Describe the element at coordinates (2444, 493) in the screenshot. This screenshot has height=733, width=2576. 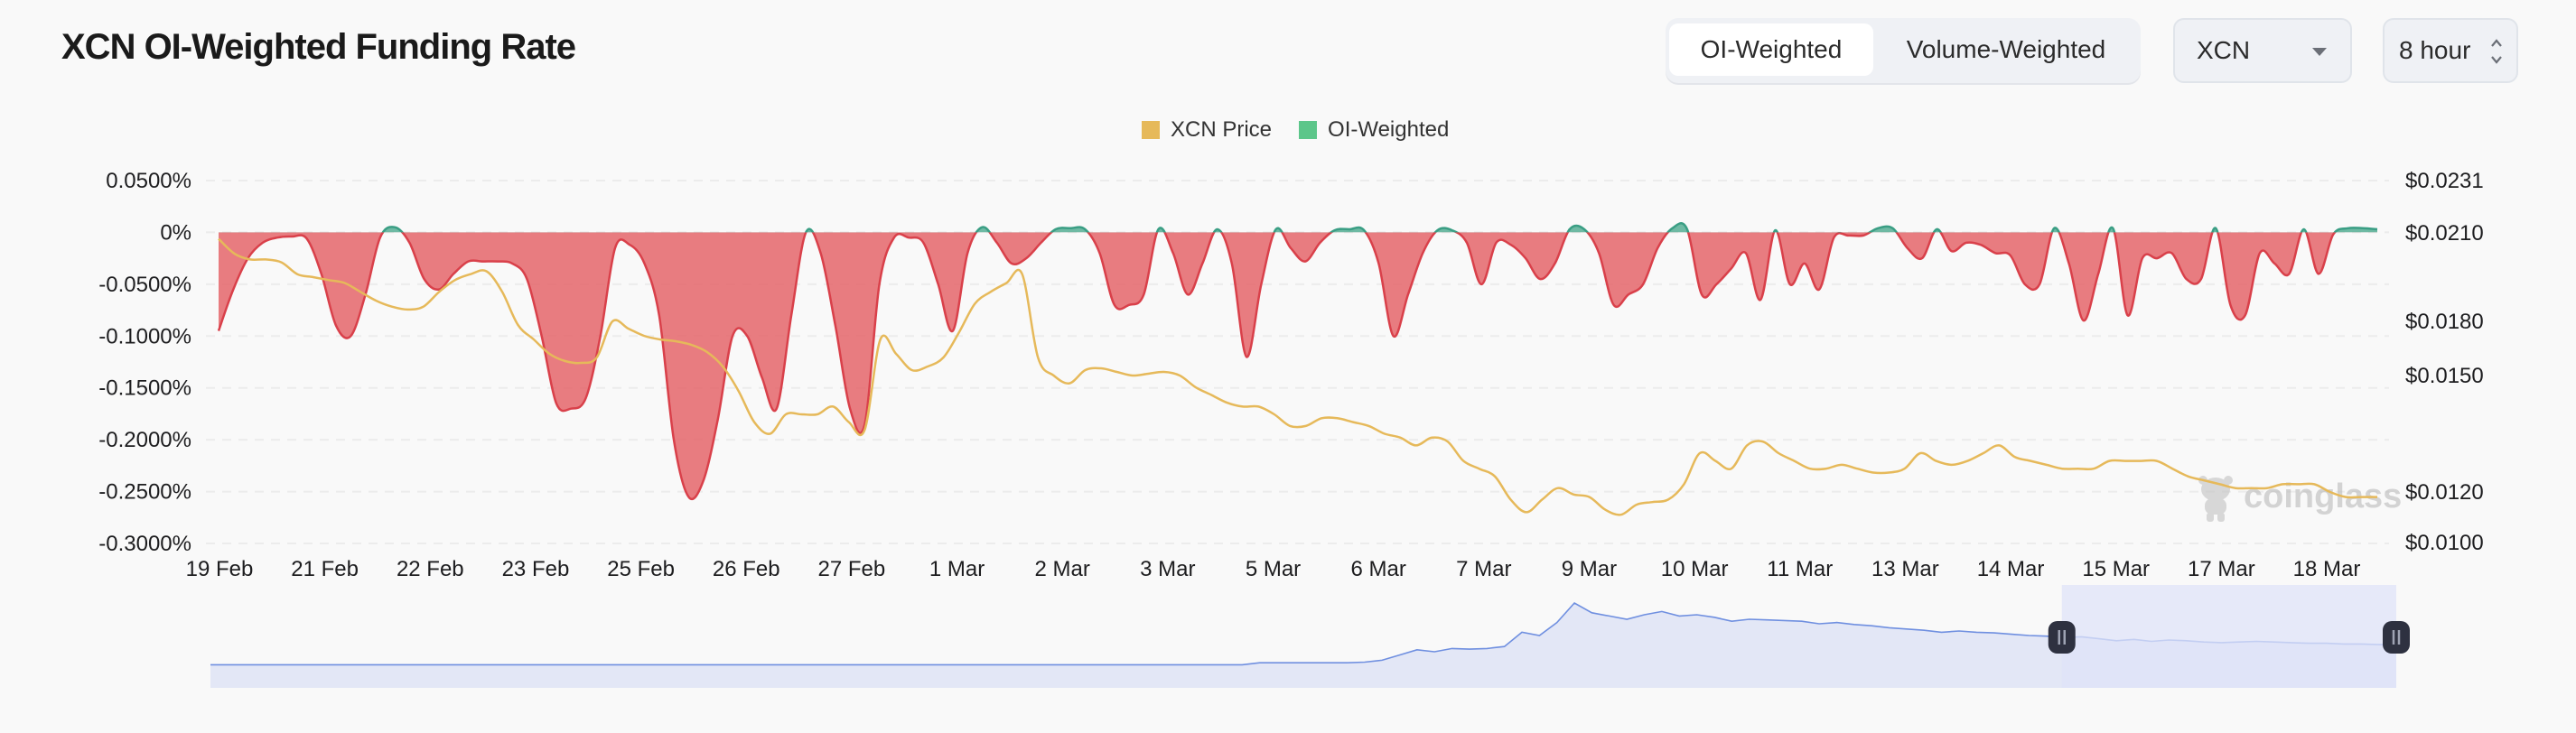
I see `y-right-tick-label: $0.0120` at that location.